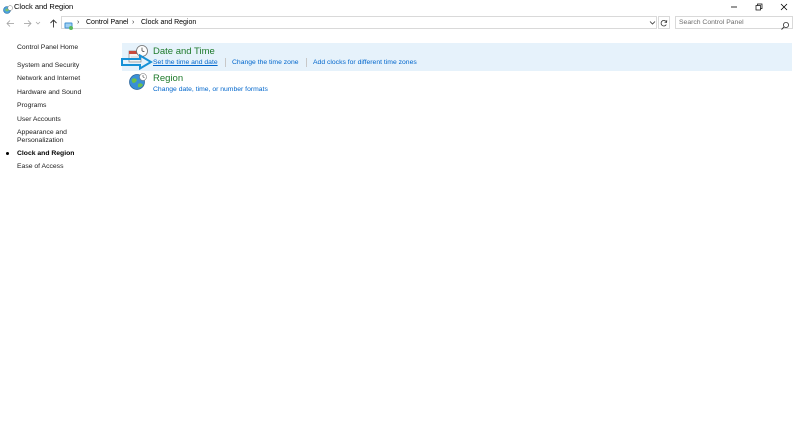  What do you see at coordinates (7, 153) in the screenshot?
I see `active-item-bullet` at bounding box center [7, 153].